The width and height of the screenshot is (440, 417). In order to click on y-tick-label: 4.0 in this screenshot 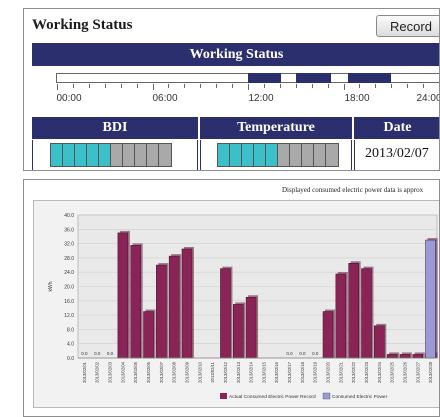, I will do `click(70, 345)`.